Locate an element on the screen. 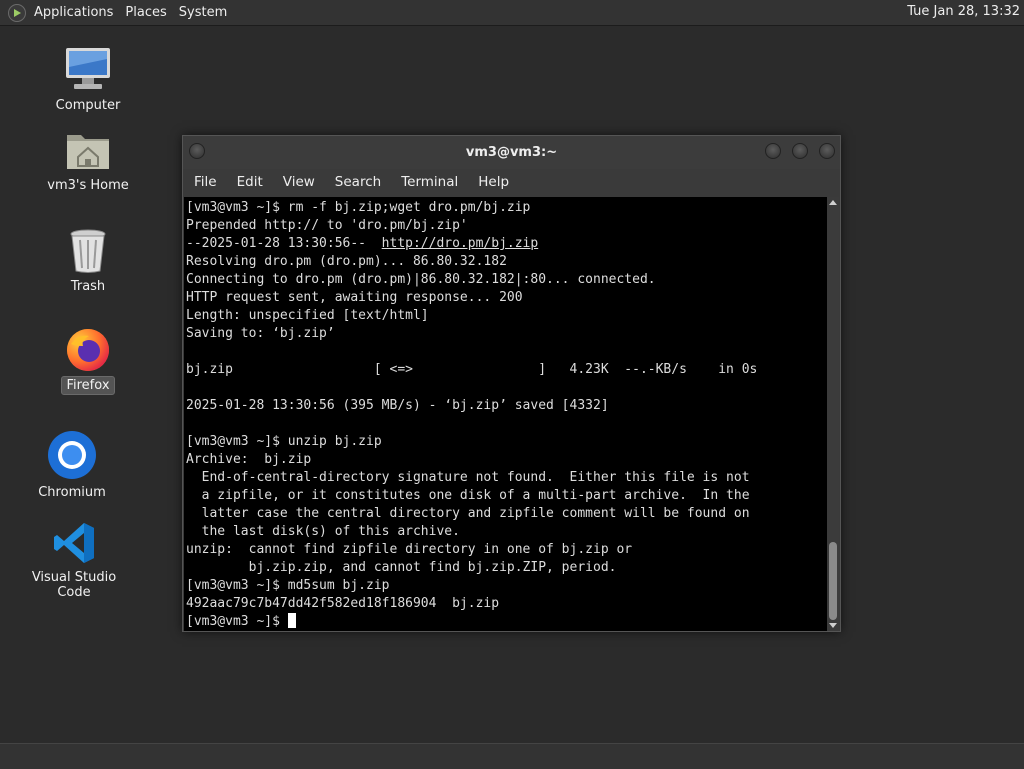 The width and height of the screenshot is (1024, 769). terminal-line: bj.zip [ <=> ] 4.23K --.-KB/s in 0s is located at coordinates (472, 369).